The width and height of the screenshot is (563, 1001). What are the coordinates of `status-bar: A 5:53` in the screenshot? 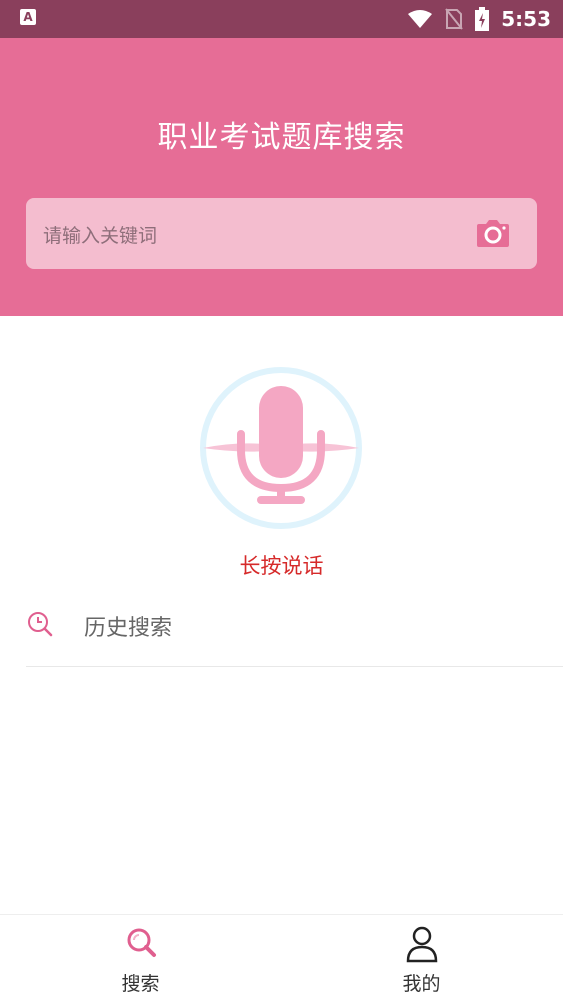 It's located at (281, 19).